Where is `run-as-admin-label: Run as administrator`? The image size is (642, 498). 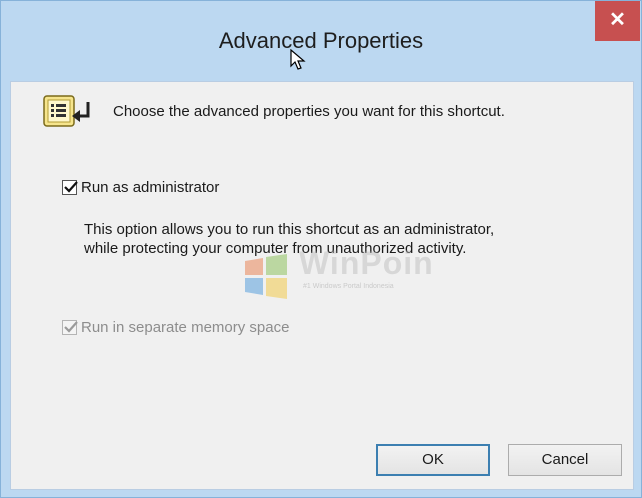 run-as-admin-label: Run as administrator is located at coordinates (150, 187).